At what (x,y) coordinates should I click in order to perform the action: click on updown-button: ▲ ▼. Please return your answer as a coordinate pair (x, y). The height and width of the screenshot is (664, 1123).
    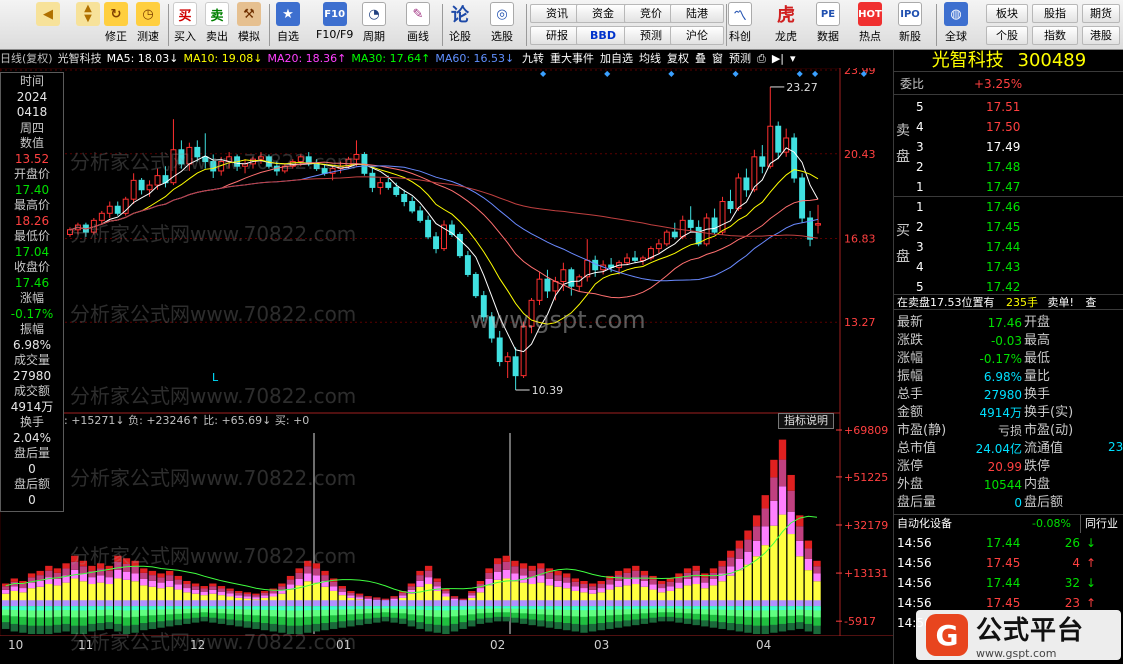
    Looking at the image, I should click on (88, 24).